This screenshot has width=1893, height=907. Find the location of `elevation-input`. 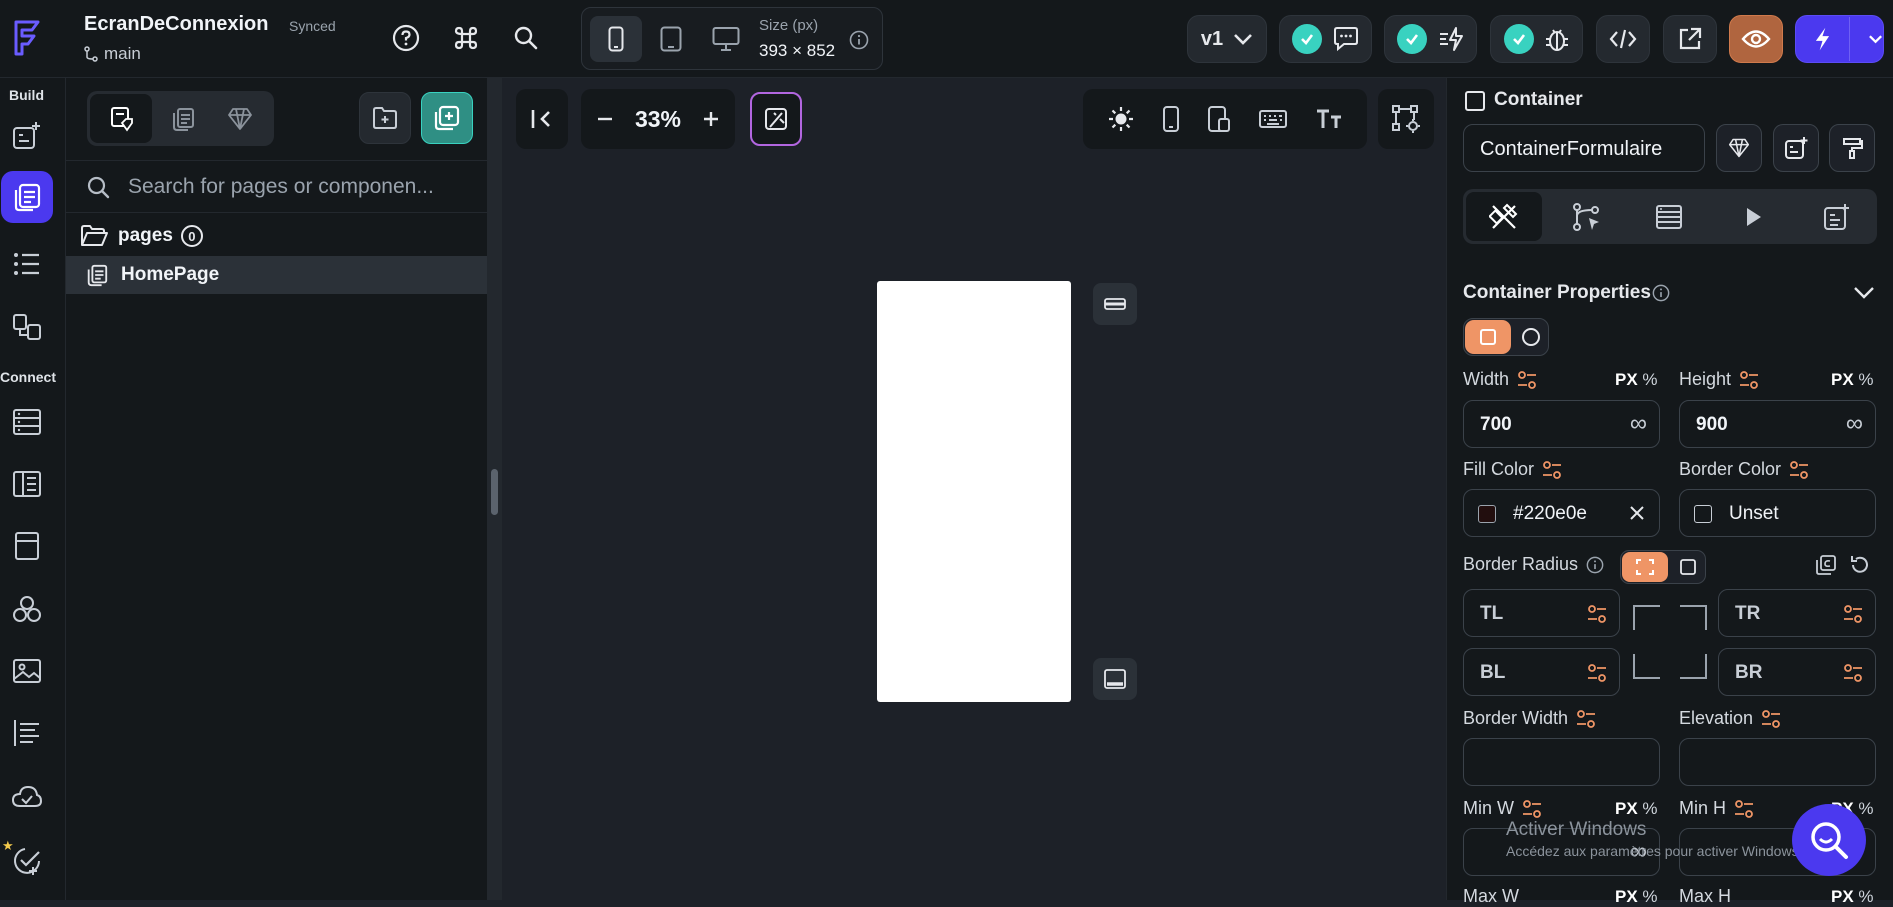

elevation-input is located at coordinates (1777, 762).